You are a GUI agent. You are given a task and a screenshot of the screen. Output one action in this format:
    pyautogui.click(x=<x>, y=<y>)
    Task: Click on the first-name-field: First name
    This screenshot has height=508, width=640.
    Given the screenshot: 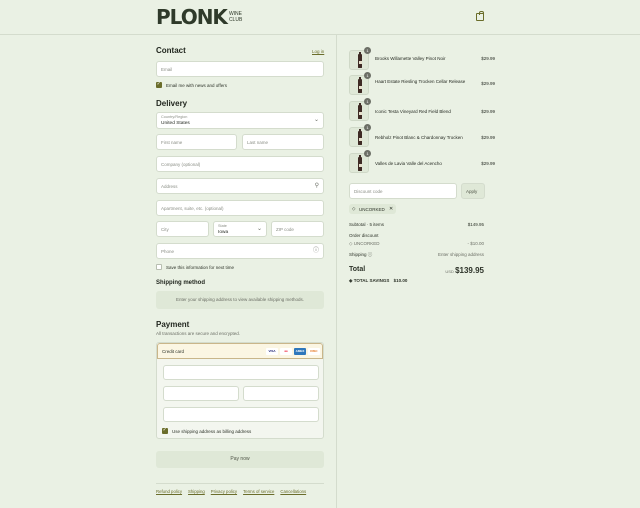 What is the action you would take?
    pyautogui.click(x=196, y=142)
    